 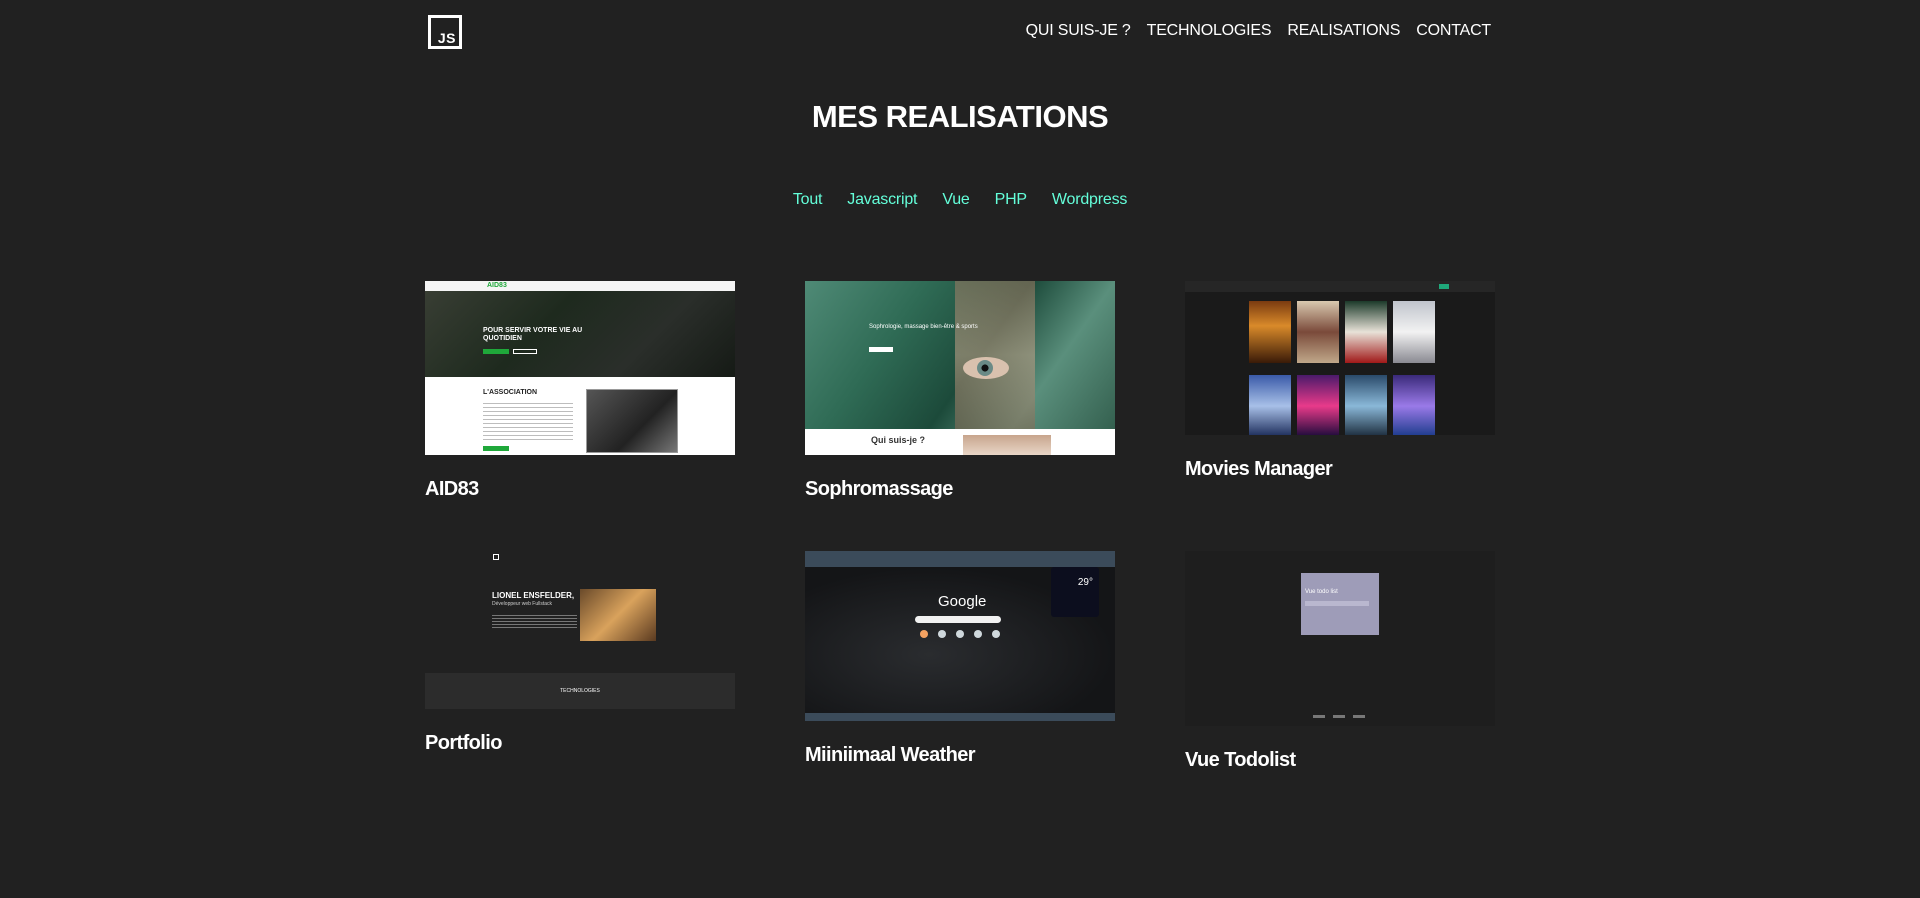 I want to click on thumb-temperature: 29°, so click(x=1085, y=582).